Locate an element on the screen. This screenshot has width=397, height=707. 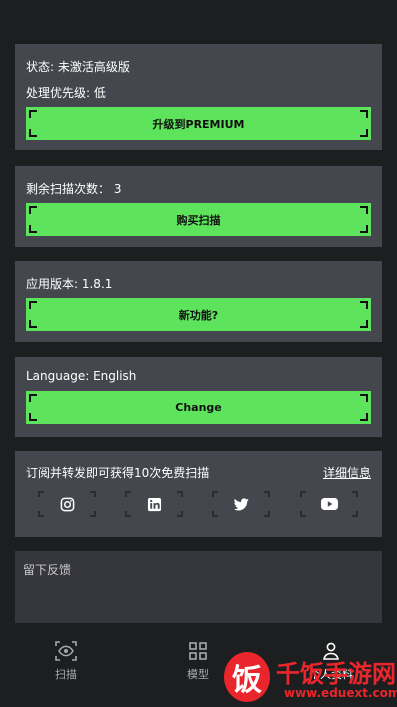
details-link: 详细信息 is located at coordinates (347, 472).